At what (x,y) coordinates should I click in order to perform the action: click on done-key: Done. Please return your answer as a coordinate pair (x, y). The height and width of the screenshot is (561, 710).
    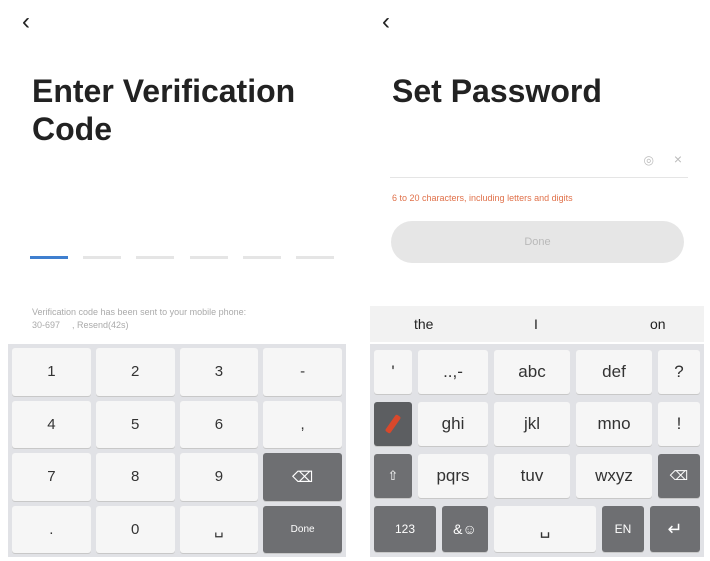
    Looking at the image, I should click on (302, 529).